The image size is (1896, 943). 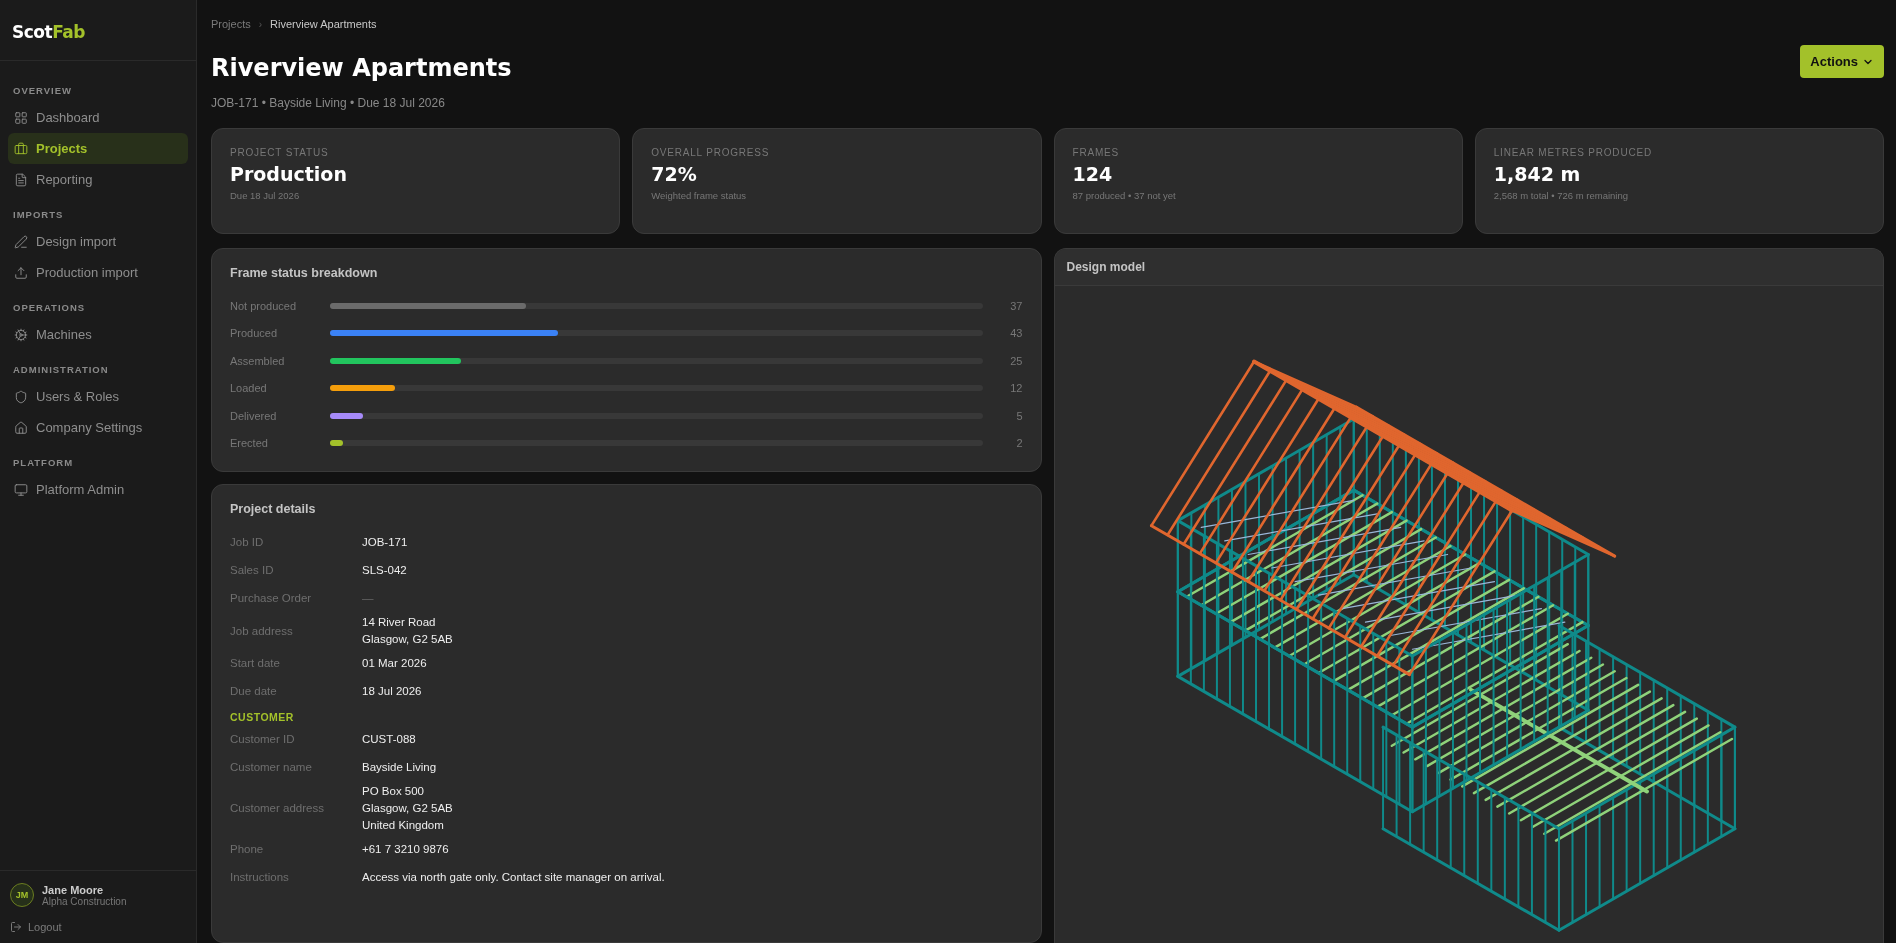 What do you see at coordinates (43, 463) in the screenshot?
I see `nav-section-title: PLATFORM` at bounding box center [43, 463].